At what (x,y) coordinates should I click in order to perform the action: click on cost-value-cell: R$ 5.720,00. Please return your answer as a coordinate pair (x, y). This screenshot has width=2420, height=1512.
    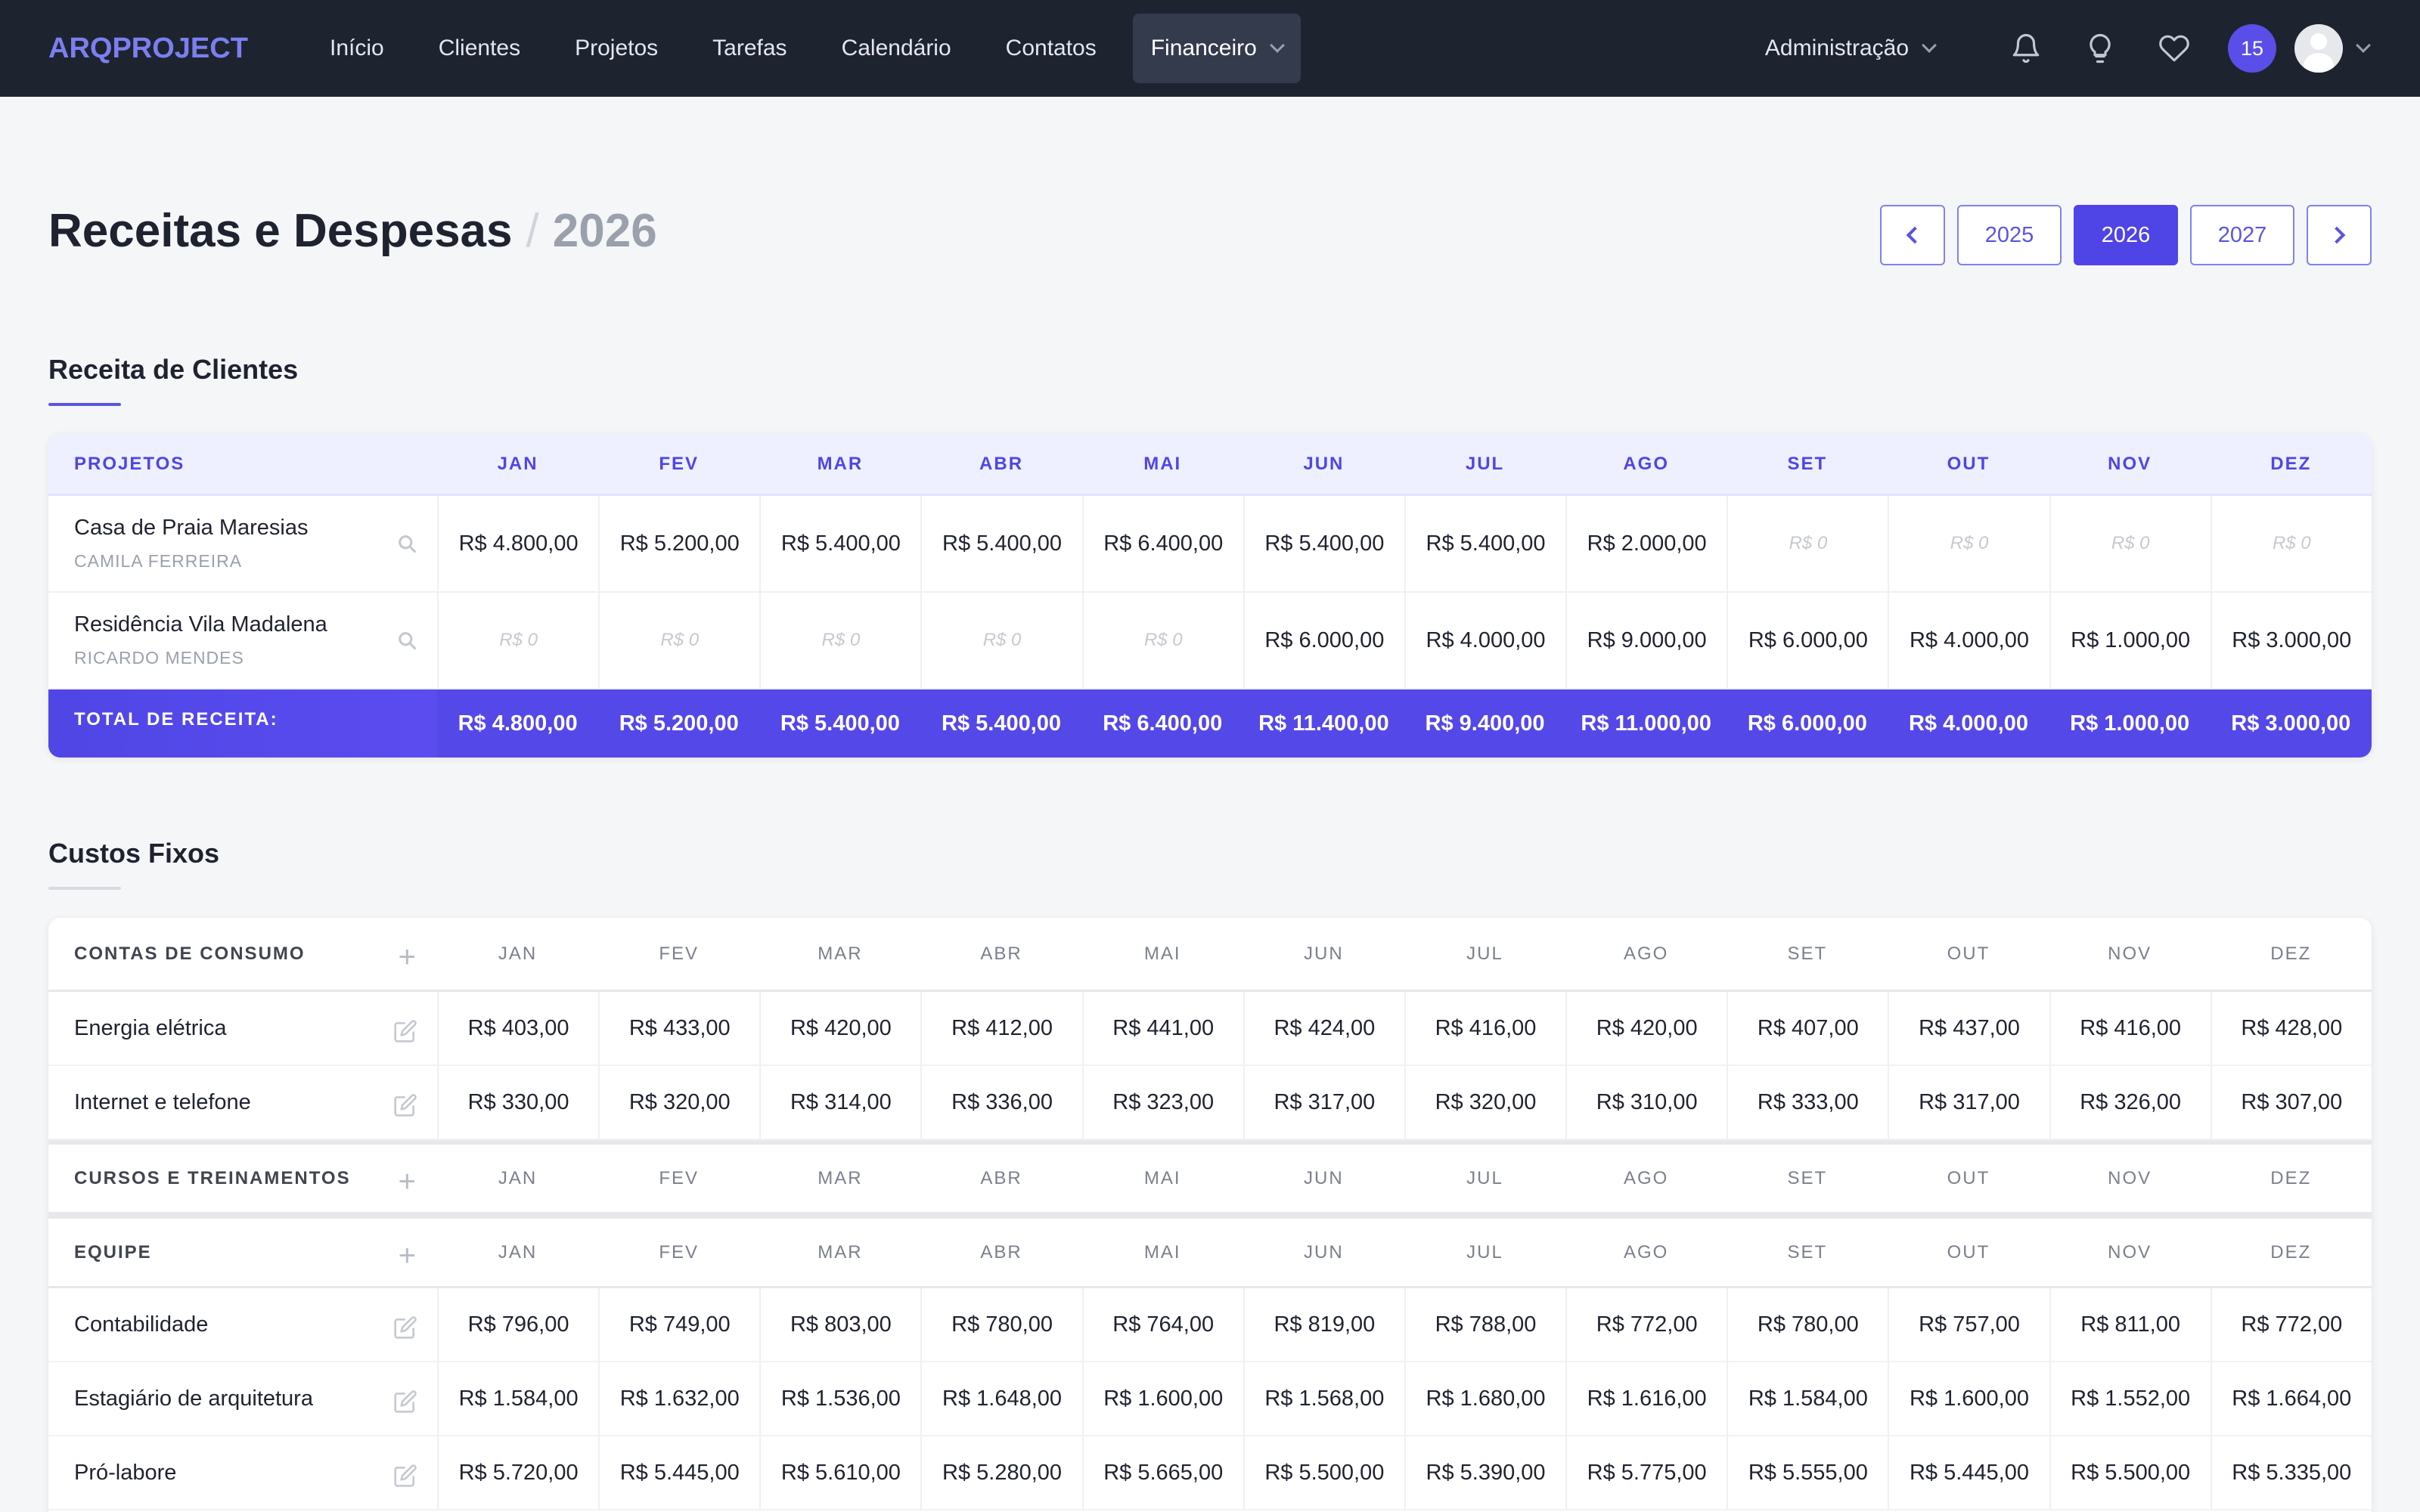
    Looking at the image, I should click on (517, 1472).